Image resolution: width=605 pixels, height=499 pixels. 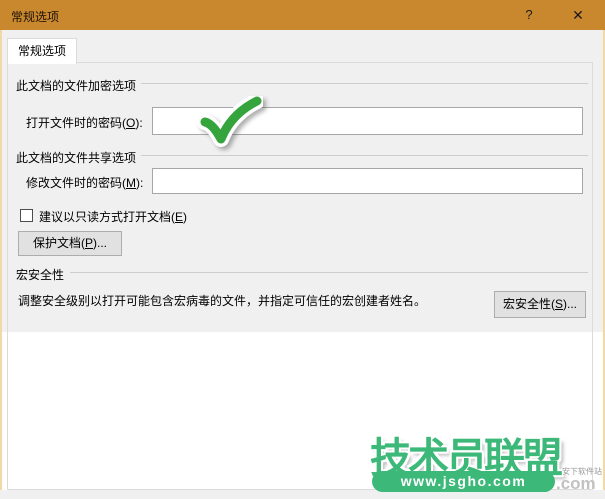 I want to click on encryption-group-separator, so click(x=364, y=83).